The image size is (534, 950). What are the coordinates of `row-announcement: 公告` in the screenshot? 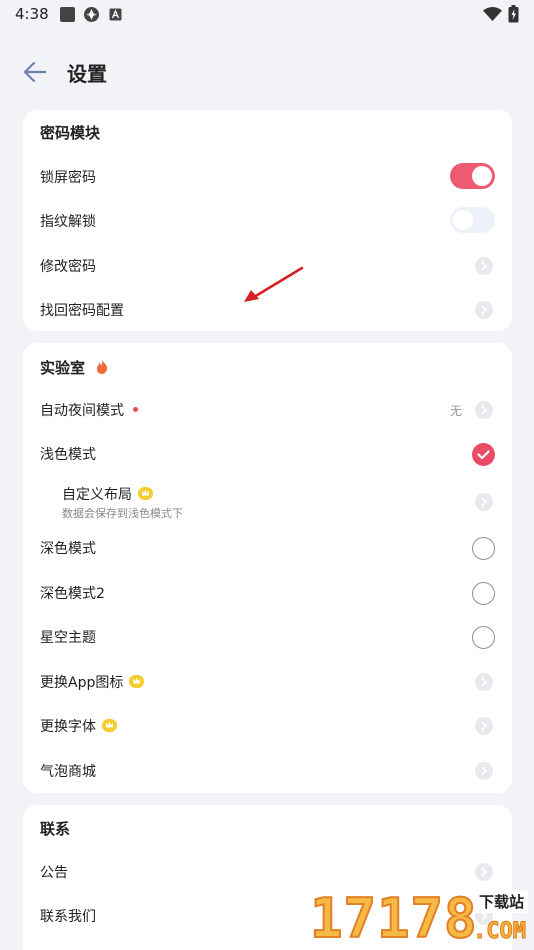 It's located at (267, 872).